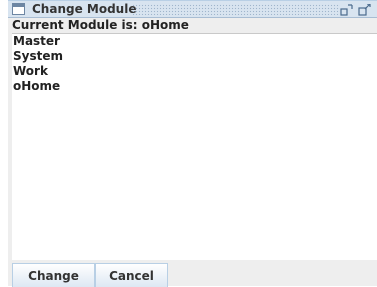 This screenshot has width=377, height=287. Describe the element at coordinates (84, 9) in the screenshot. I see `window-title: Change Module` at that location.